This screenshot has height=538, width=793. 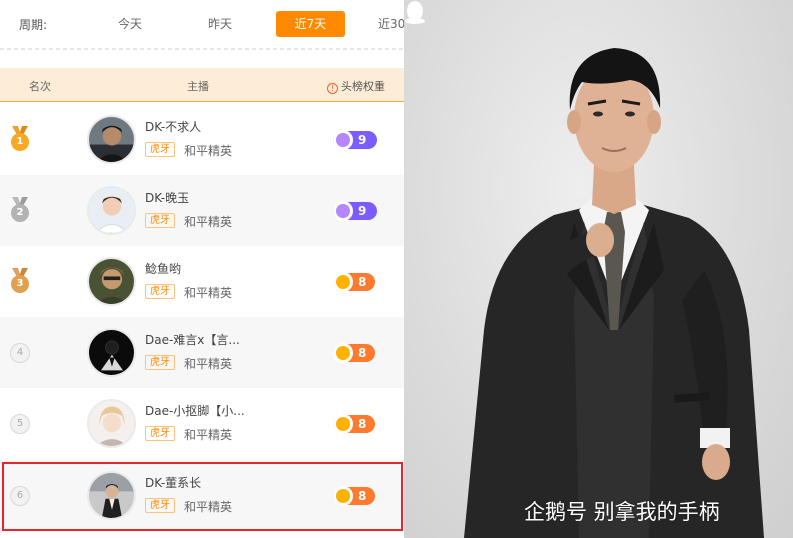 What do you see at coordinates (198, 86) in the screenshot?
I see `header-host: 主播` at bounding box center [198, 86].